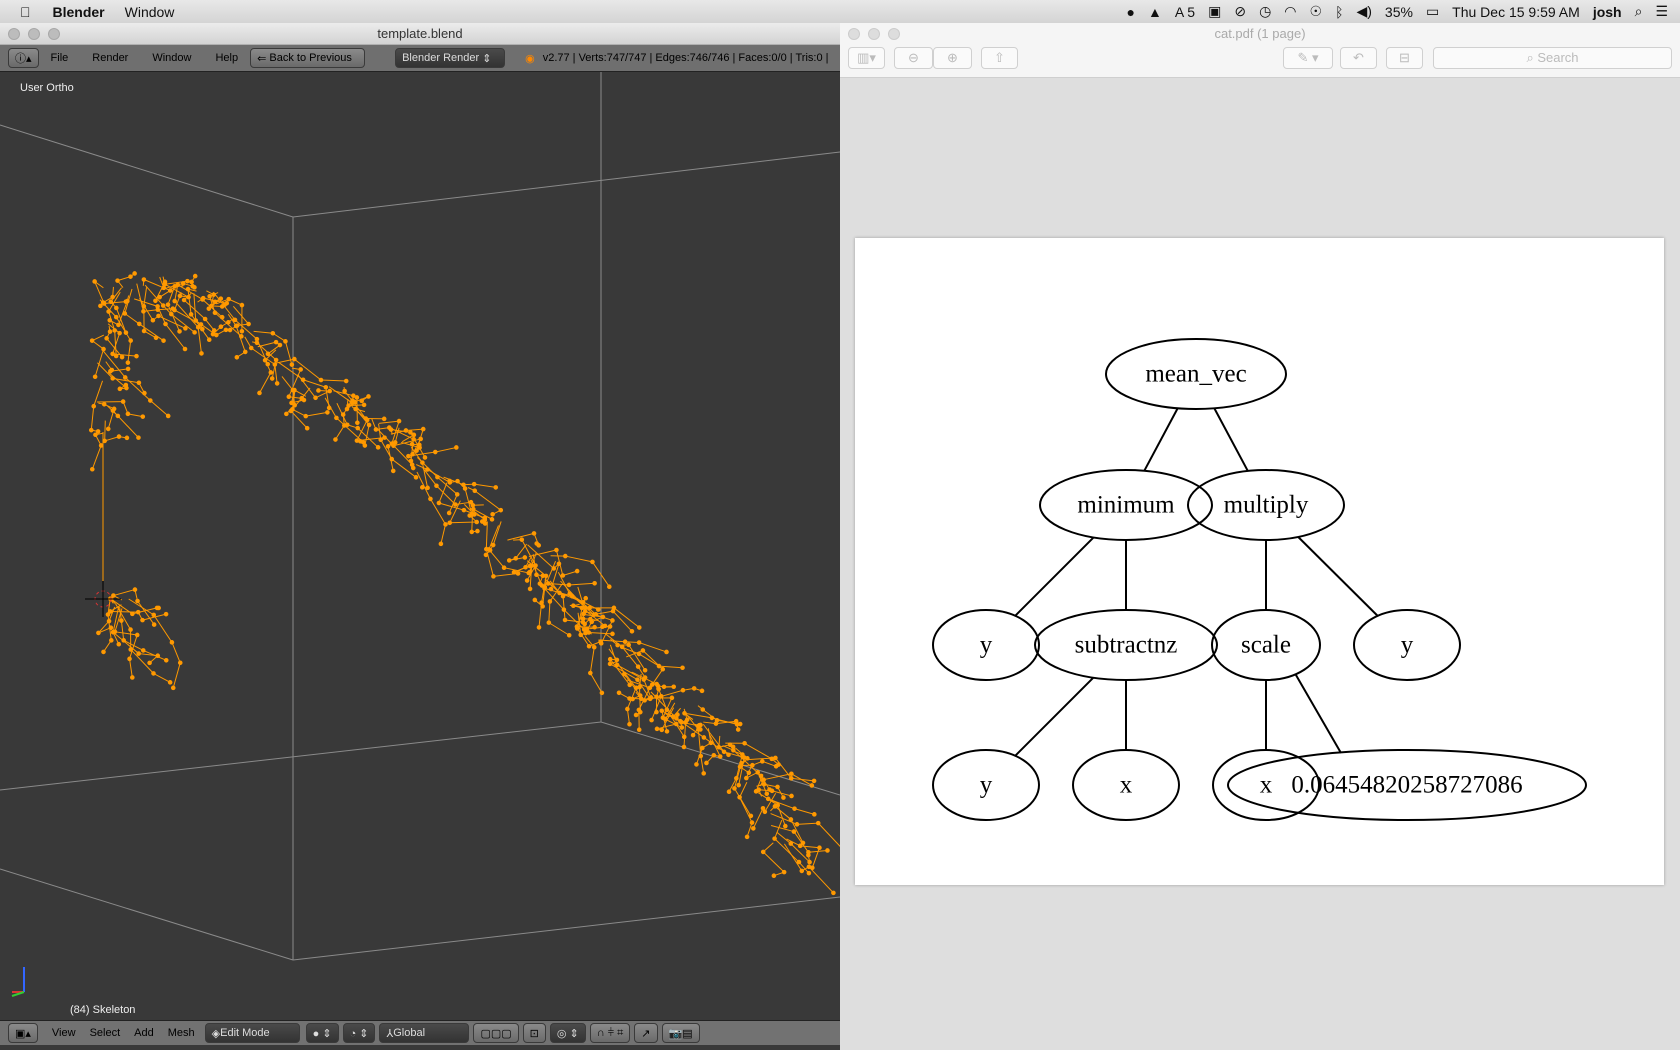 The image size is (1680, 1050). What do you see at coordinates (1316, 11) in the screenshot?
I see `accessibility-icon: ☉` at bounding box center [1316, 11].